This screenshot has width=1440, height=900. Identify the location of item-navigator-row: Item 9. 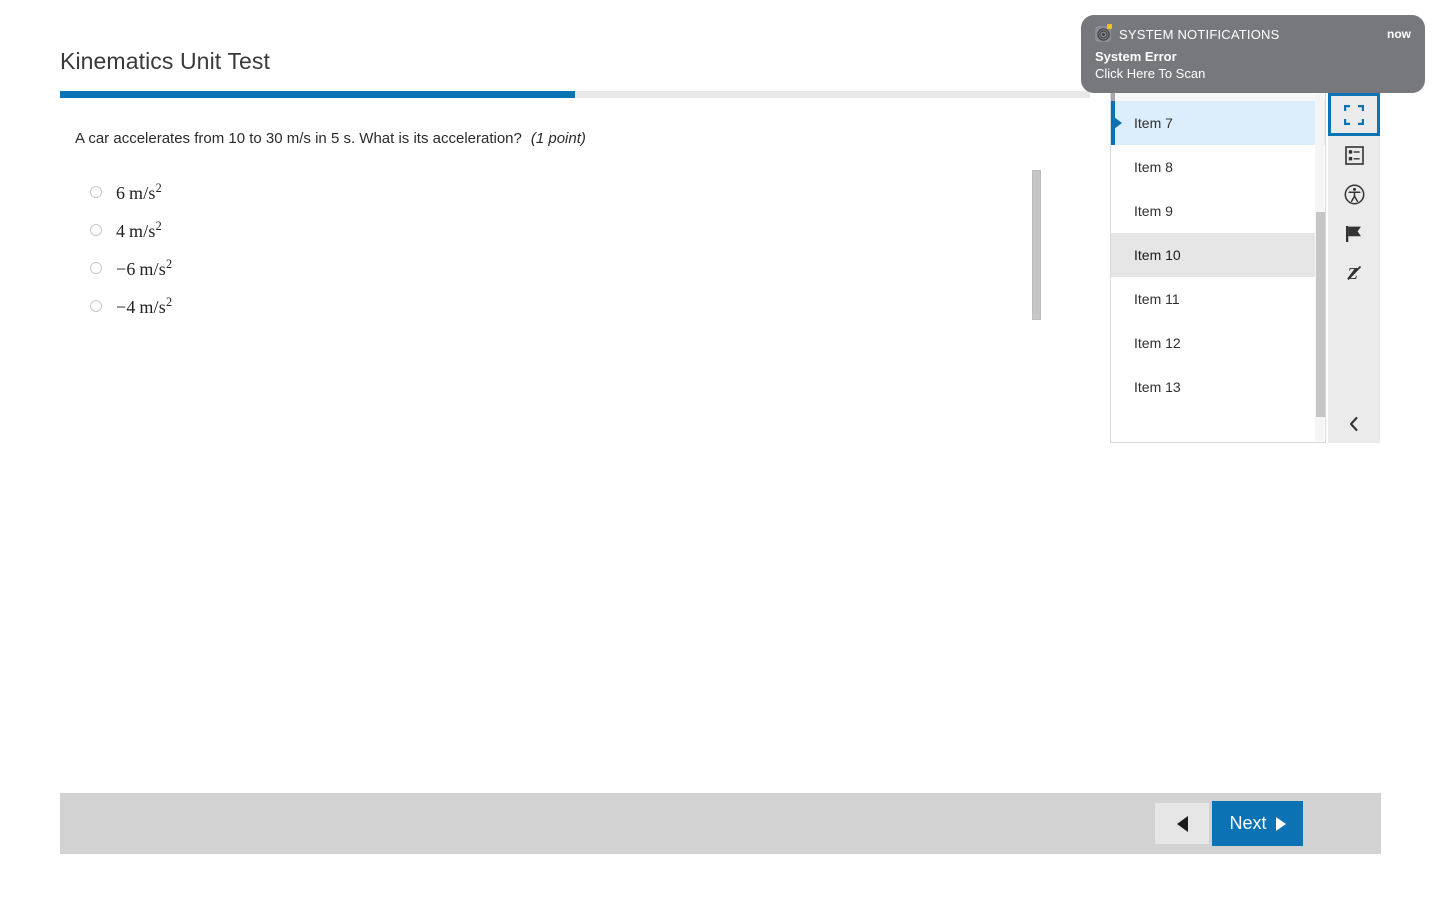
(1218, 211).